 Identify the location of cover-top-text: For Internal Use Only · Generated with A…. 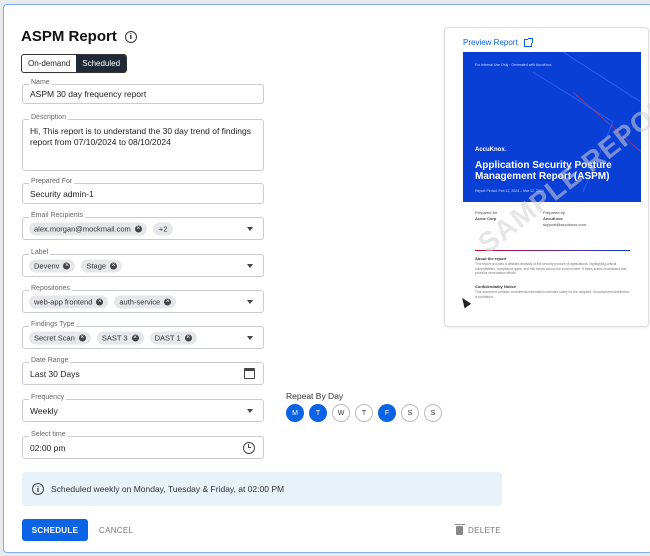
(513, 65).